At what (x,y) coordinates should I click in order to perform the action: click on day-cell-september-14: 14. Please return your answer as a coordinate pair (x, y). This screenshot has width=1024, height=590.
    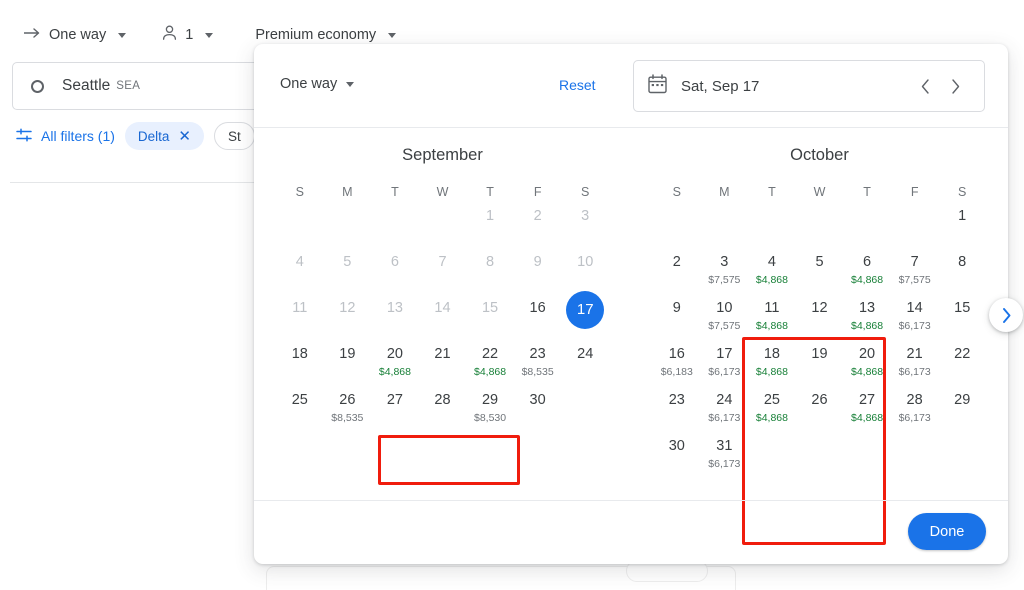
    Looking at the image, I should click on (443, 318).